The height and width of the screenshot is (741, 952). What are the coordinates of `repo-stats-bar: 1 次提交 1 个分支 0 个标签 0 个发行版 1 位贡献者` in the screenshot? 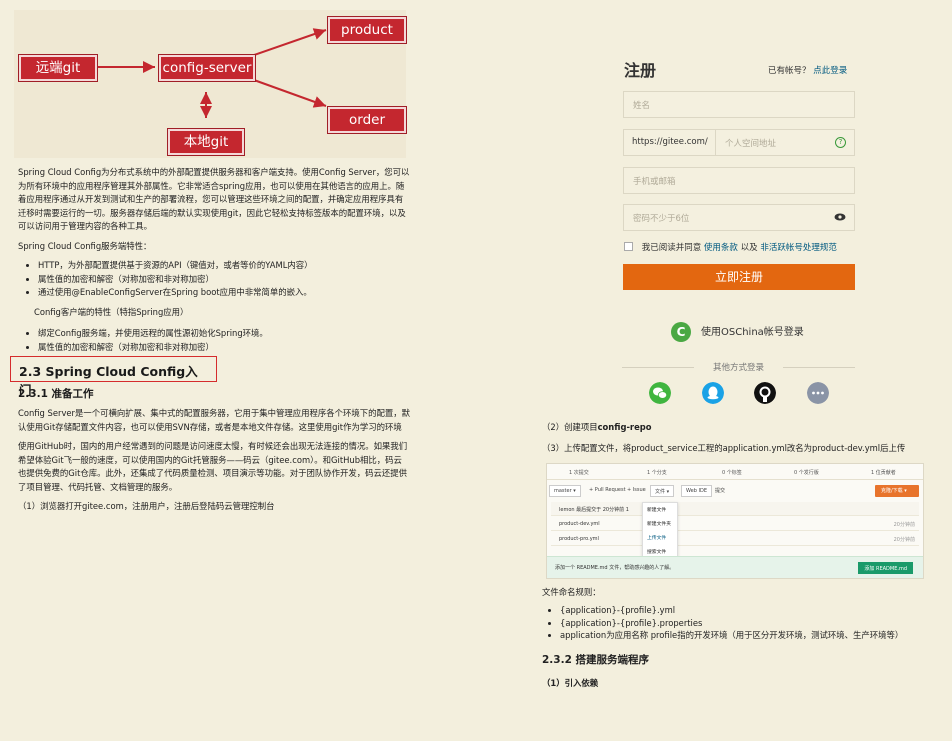 It's located at (735, 472).